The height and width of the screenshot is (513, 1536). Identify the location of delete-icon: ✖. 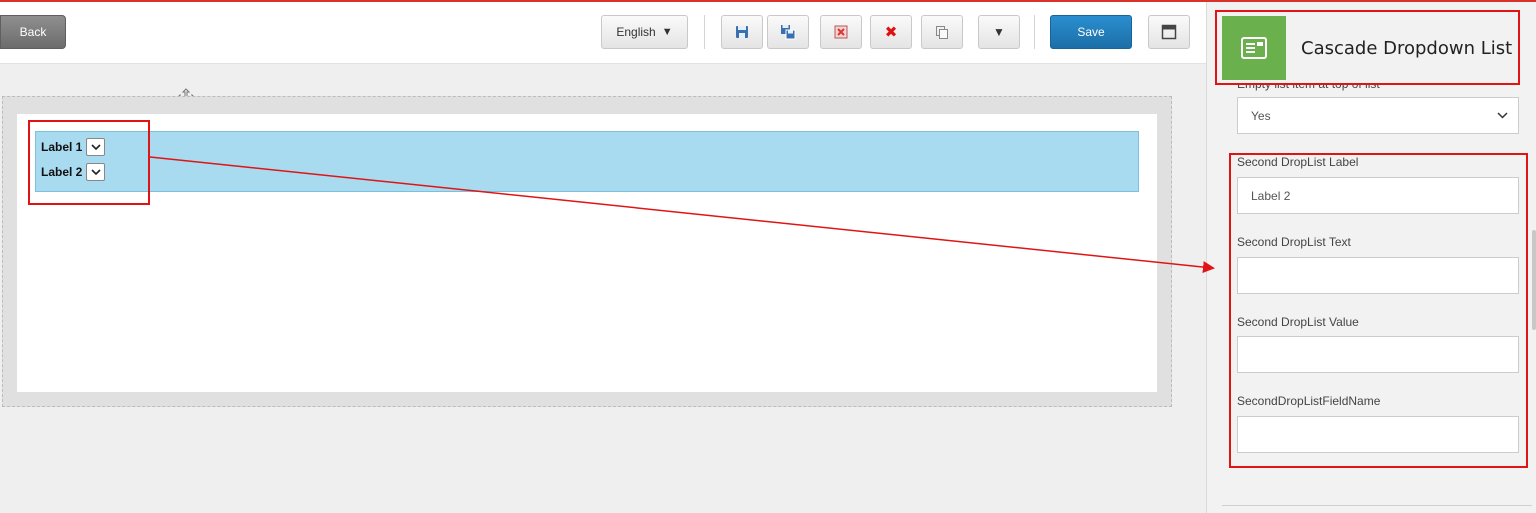
(891, 32).